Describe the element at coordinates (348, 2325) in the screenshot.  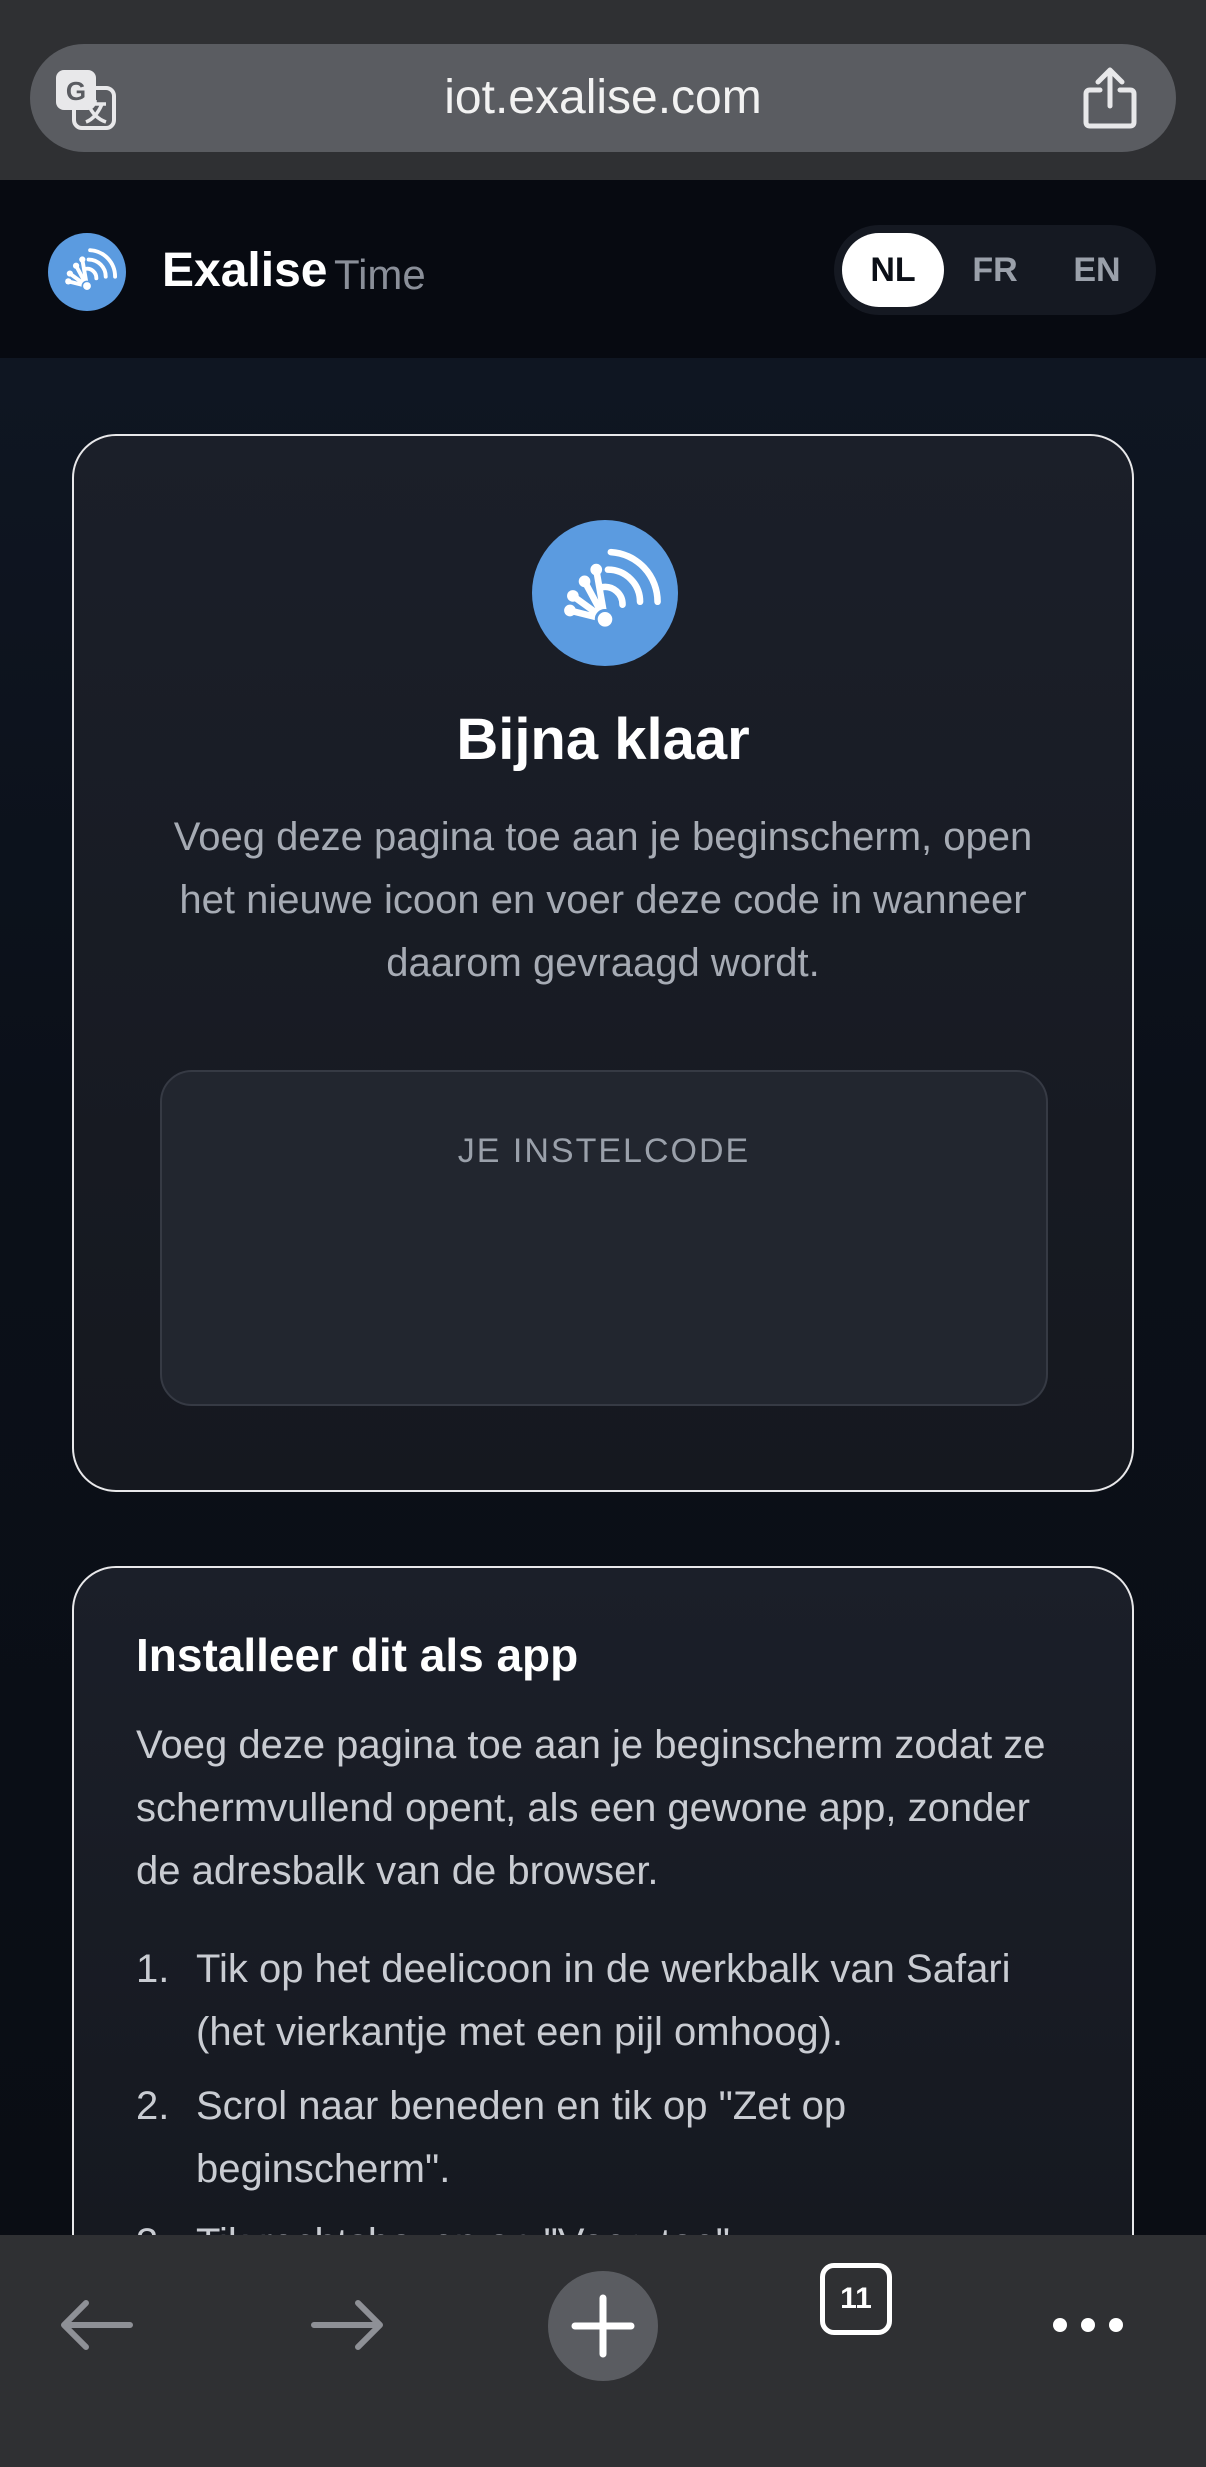
I see `forward-icon` at that location.